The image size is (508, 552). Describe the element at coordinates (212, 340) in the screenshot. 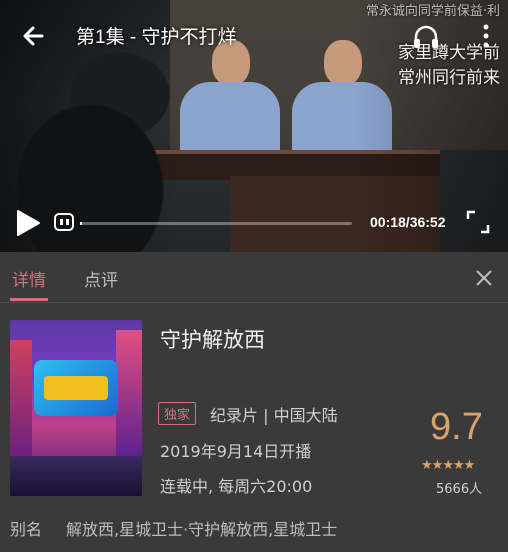

I see `show-name: 守护解放西` at that location.